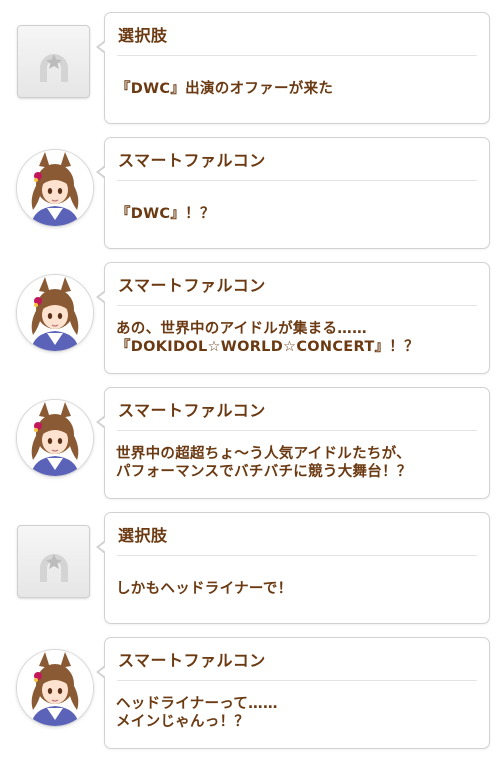 The height and width of the screenshot is (764, 499). Describe the element at coordinates (299, 214) in the screenshot. I see `message-text: 『DWC』！？` at that location.